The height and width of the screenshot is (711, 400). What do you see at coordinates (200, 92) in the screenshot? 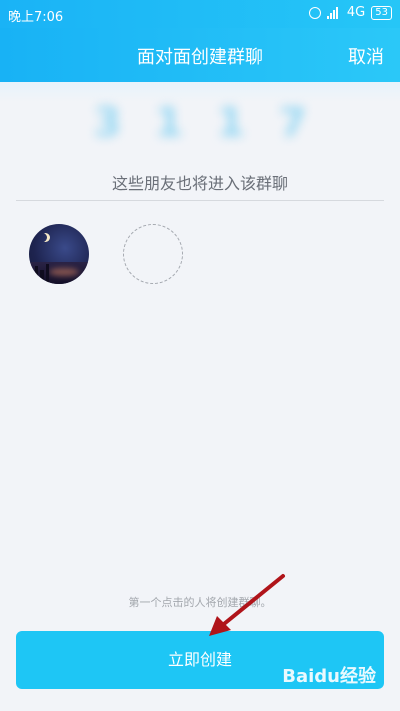
I see `header-fade` at bounding box center [200, 92].